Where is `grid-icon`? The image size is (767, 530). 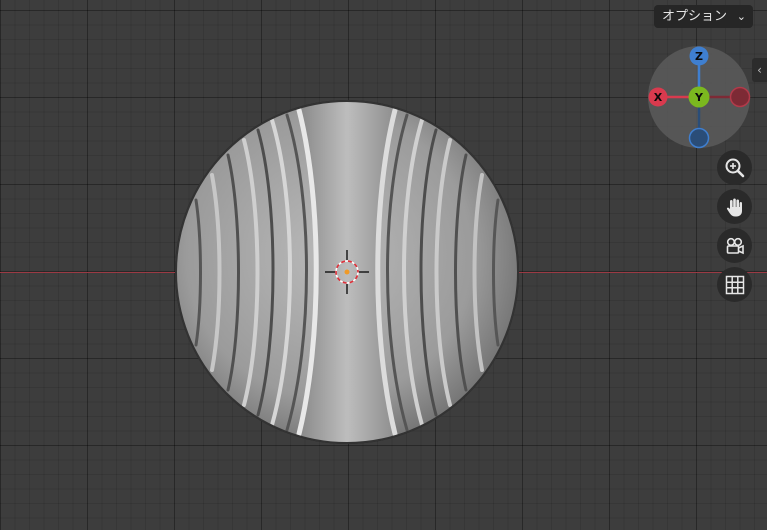 grid-icon is located at coordinates (734, 284).